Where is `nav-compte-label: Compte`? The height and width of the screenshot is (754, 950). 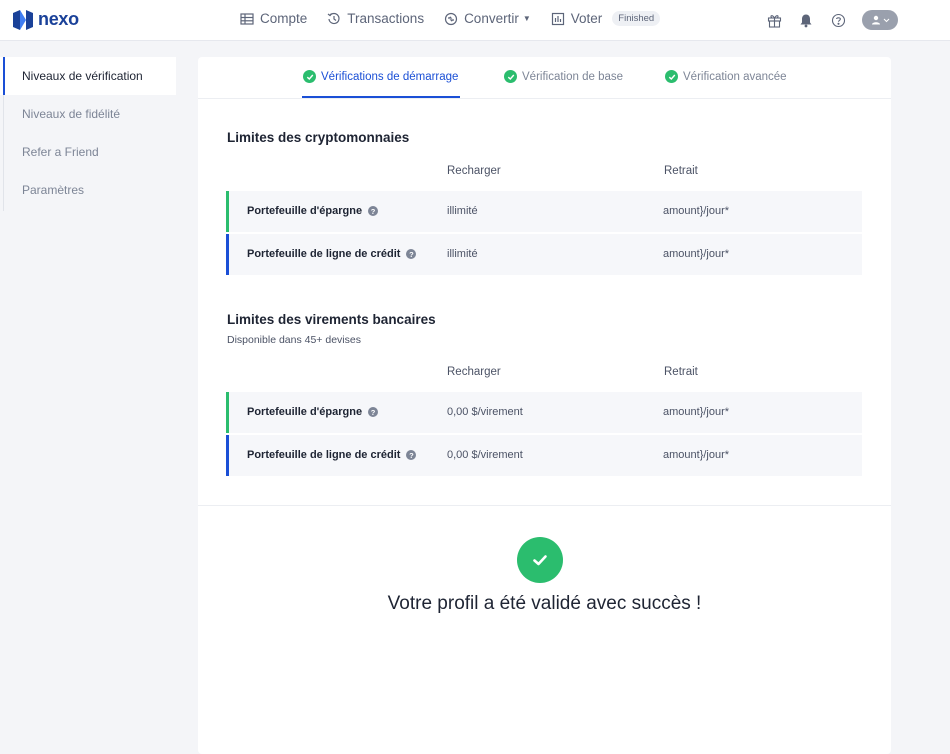
nav-compte-label: Compte is located at coordinates (284, 18).